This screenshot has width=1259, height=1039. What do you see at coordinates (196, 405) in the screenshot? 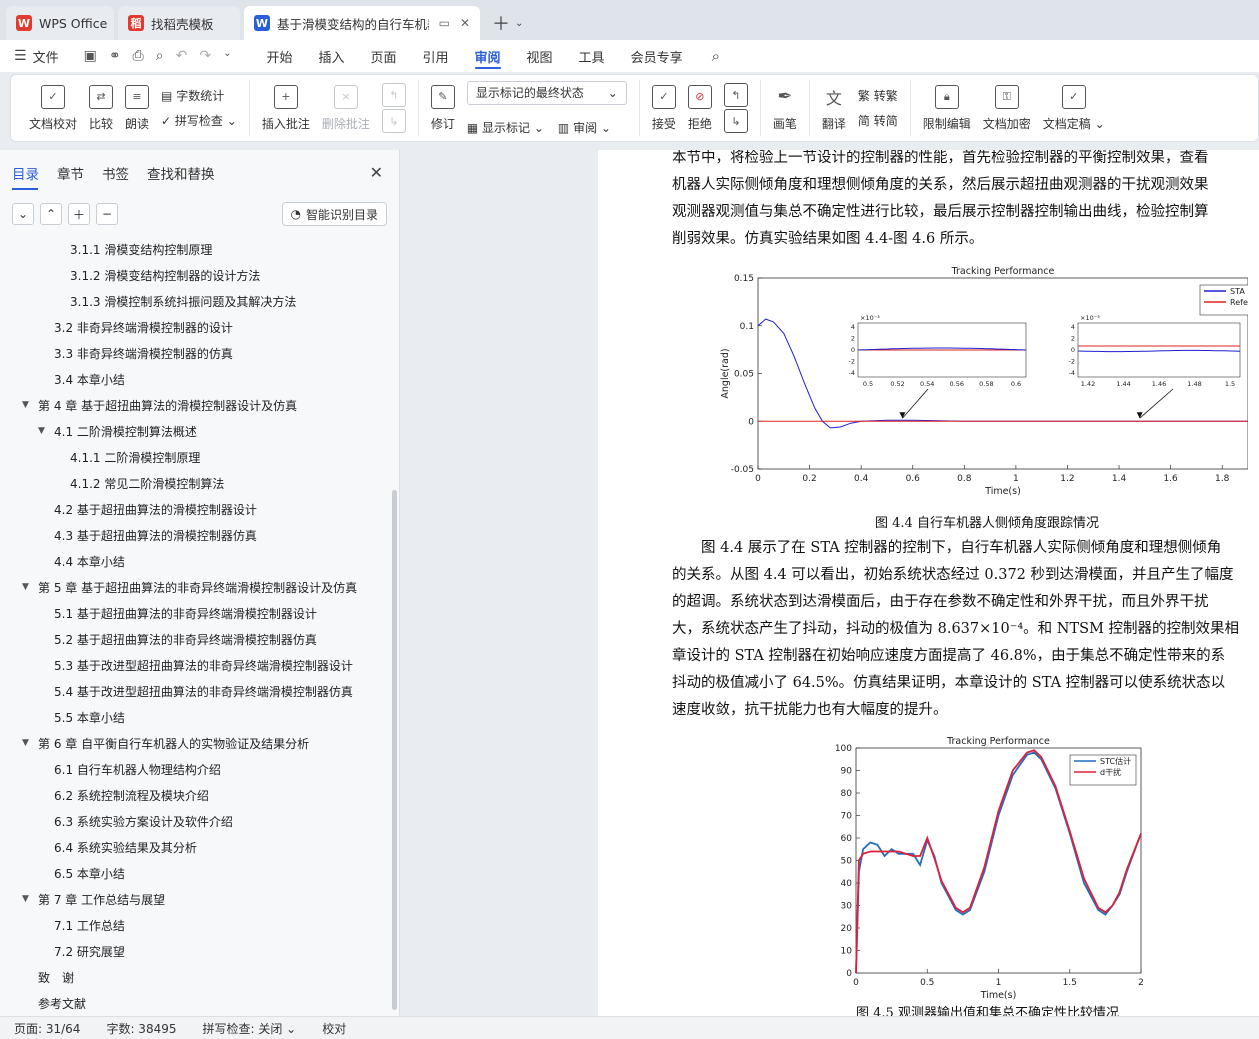
I see `toc-item: ▼ 第 4 章 基于超扭曲算法的滑模控制器设计及仿真` at bounding box center [196, 405].